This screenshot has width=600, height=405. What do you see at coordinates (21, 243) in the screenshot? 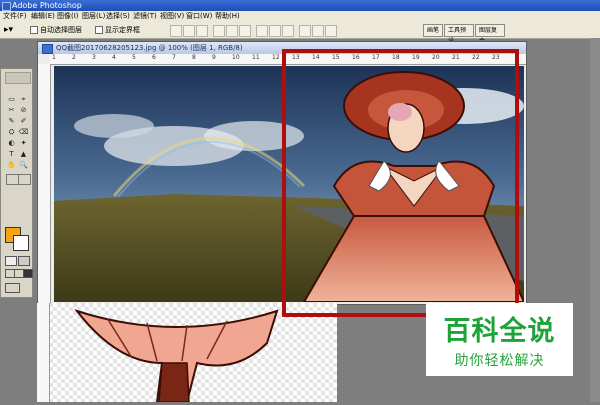
I see `background-color-swatch` at bounding box center [21, 243].